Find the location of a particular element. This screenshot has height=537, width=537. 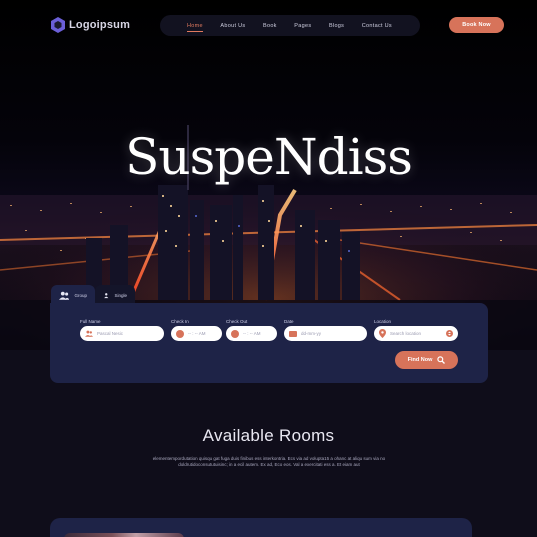

nav-item-book: Book is located at coordinates (270, 26).